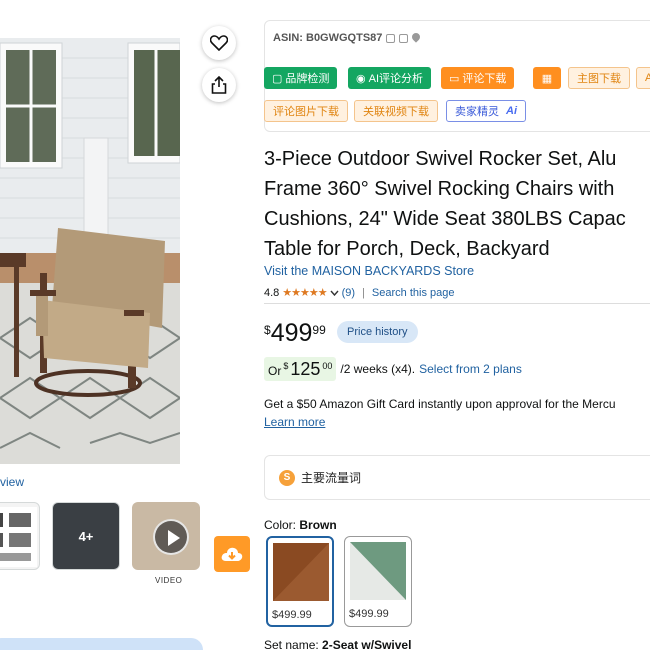 Image resolution: width=650 pixels, height=650 pixels. What do you see at coordinates (319, 330) in the screenshot?
I see `price-fraction: 99` at bounding box center [319, 330].